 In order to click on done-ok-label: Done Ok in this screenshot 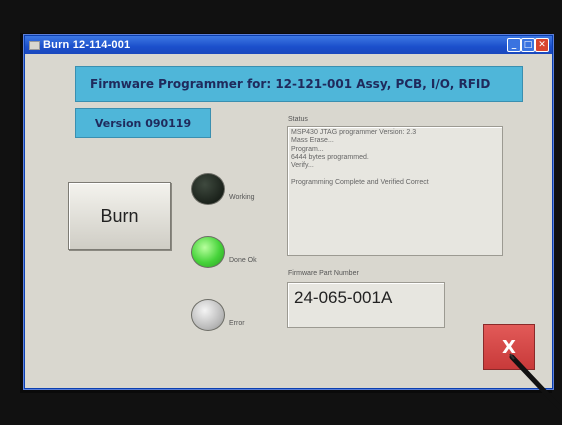, I will do `click(243, 260)`.